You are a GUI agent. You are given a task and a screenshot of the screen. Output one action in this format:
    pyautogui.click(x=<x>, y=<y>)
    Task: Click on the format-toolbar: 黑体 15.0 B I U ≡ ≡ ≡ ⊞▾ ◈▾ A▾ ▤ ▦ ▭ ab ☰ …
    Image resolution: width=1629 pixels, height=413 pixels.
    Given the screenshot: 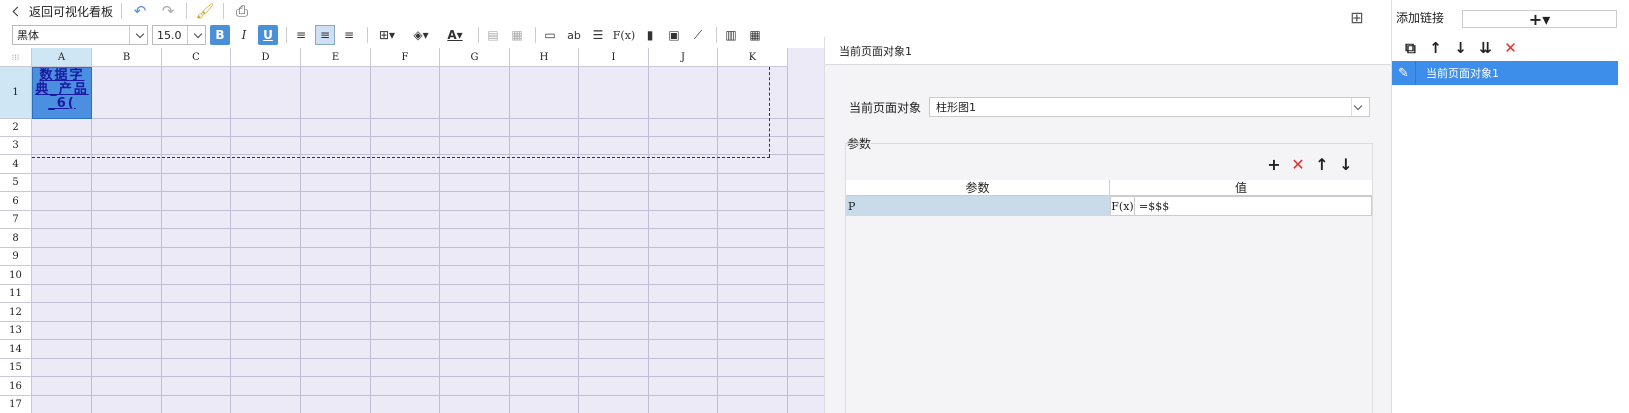 What is the action you would take?
    pyautogui.click(x=412, y=35)
    